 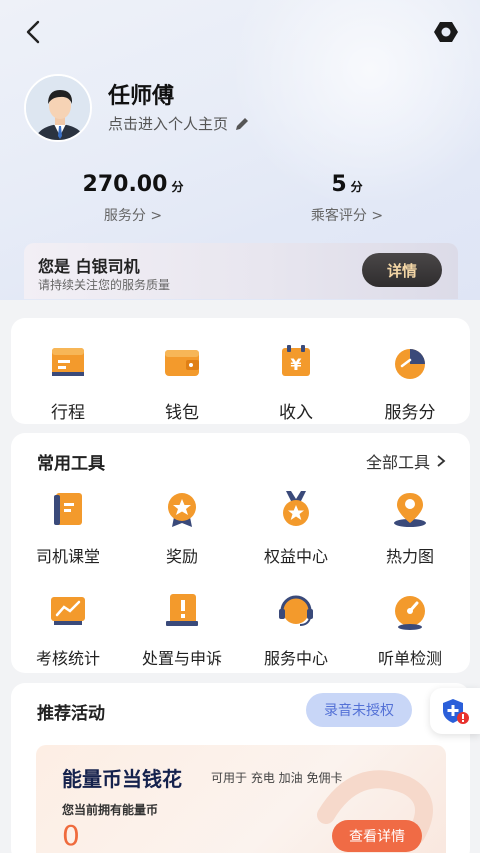 What do you see at coordinates (296, 528) in the screenshot?
I see `tool-item-benefits: 权益中心` at bounding box center [296, 528].